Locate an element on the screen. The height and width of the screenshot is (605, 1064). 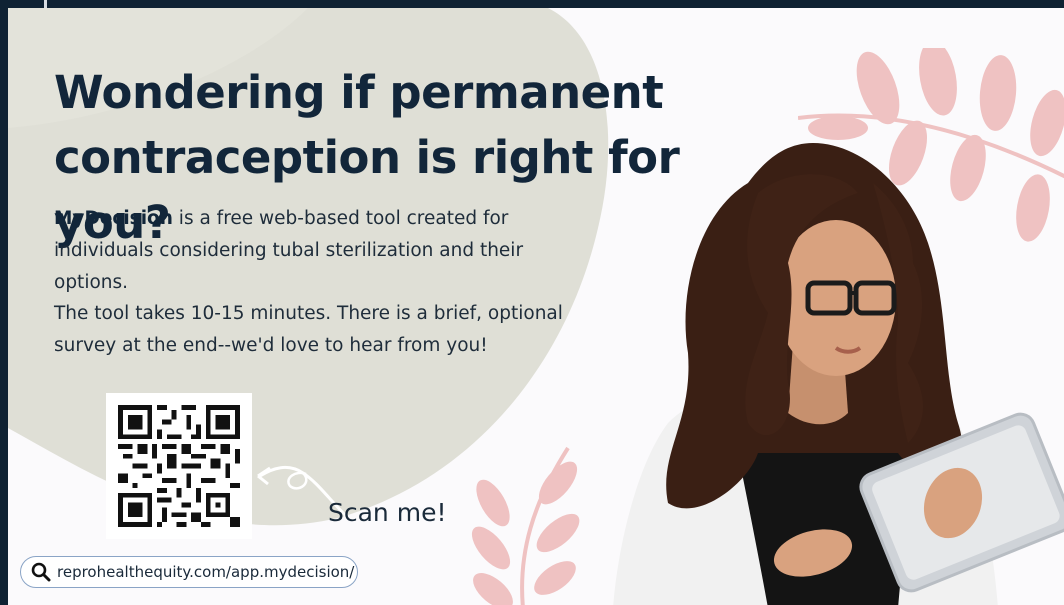
url-text: reprohealthequity.com/app.mydecision/ is located at coordinates (205, 572).